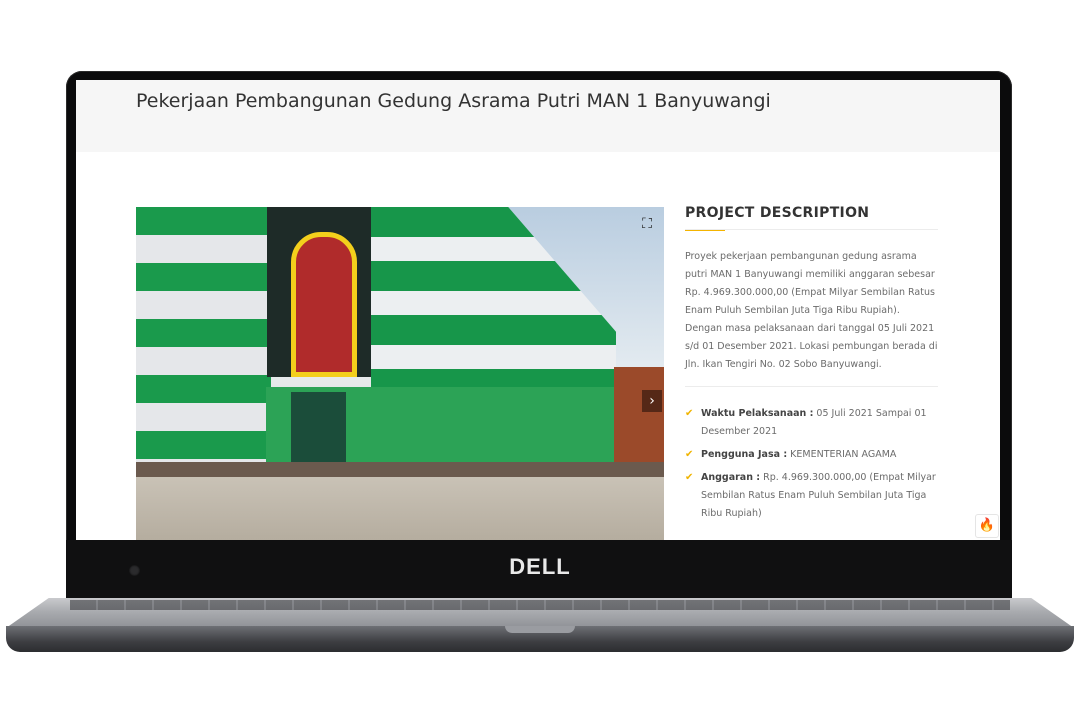 The height and width of the screenshot is (720, 1080). What do you see at coordinates (652, 401) in the screenshot?
I see `slider-next-arrow-icon: ›` at bounding box center [652, 401].